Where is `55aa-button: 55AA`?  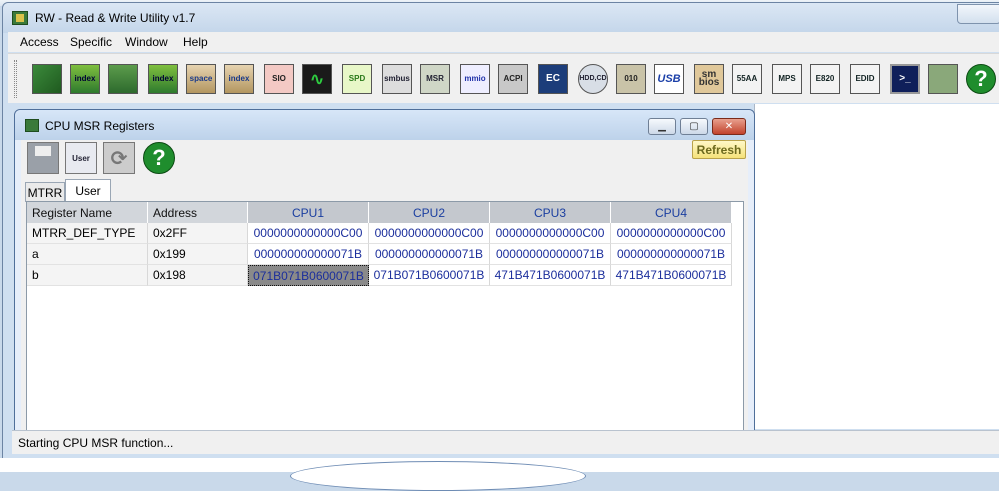 55aa-button: 55AA is located at coordinates (747, 79).